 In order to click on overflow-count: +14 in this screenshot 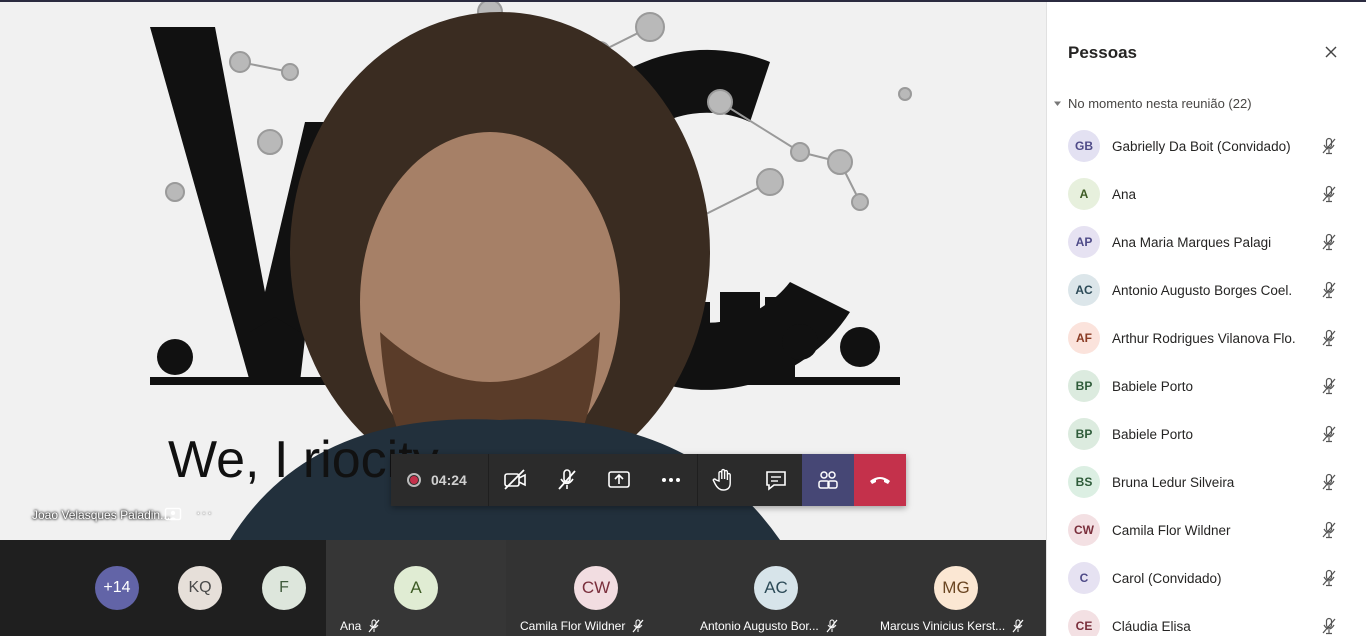, I will do `click(117, 587)`.